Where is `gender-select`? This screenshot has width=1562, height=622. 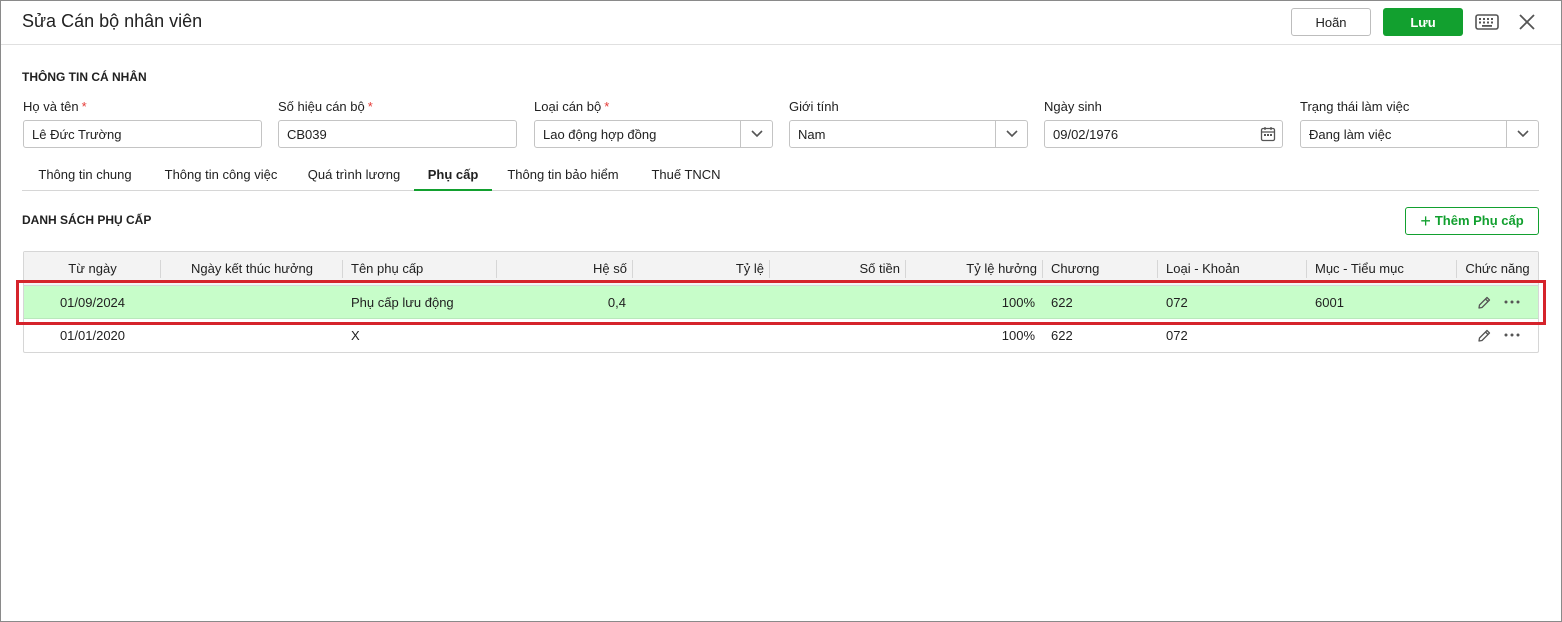 gender-select is located at coordinates (908, 134).